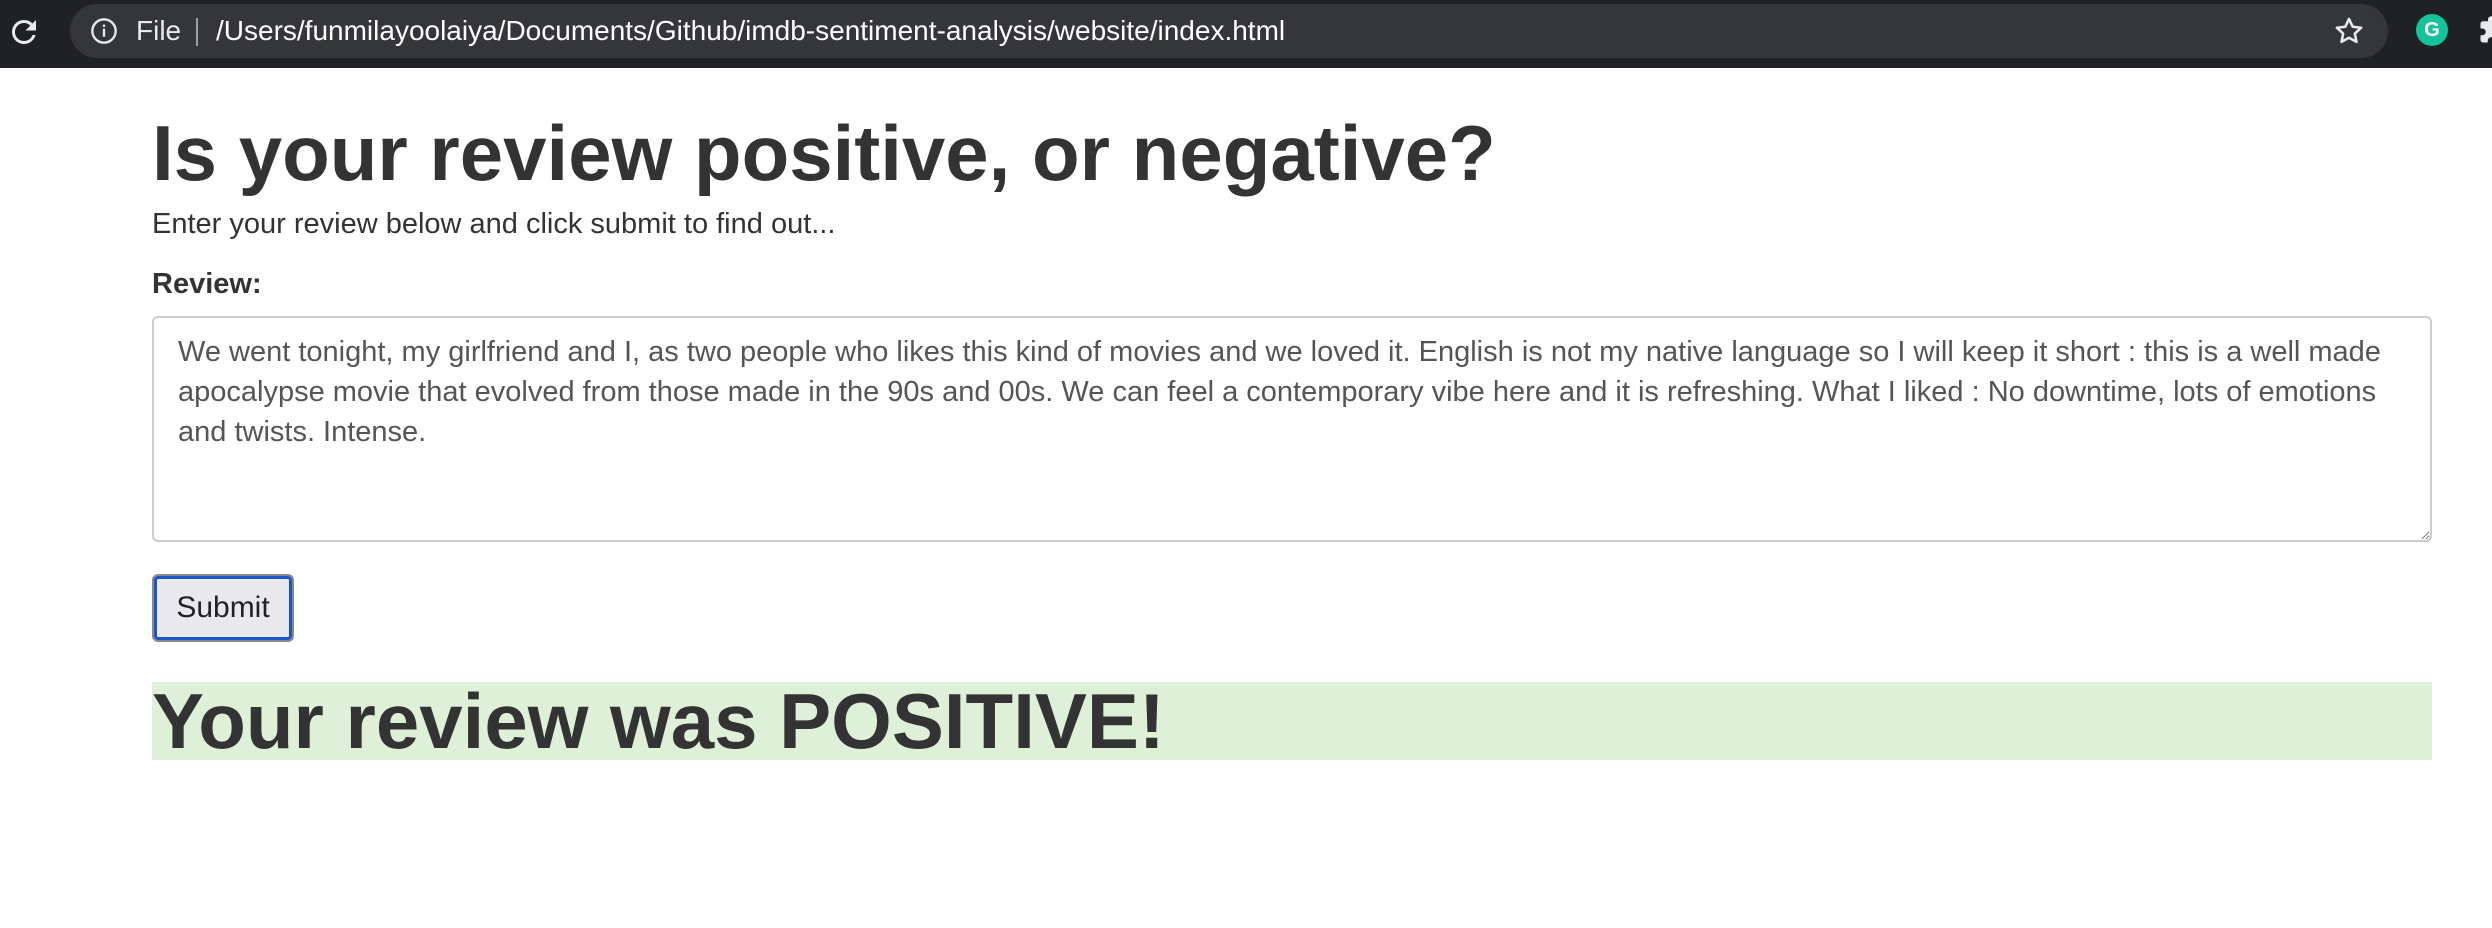 The width and height of the screenshot is (2492, 928). Describe the element at coordinates (159, 30) in the screenshot. I see `scheme-label: File` at that location.